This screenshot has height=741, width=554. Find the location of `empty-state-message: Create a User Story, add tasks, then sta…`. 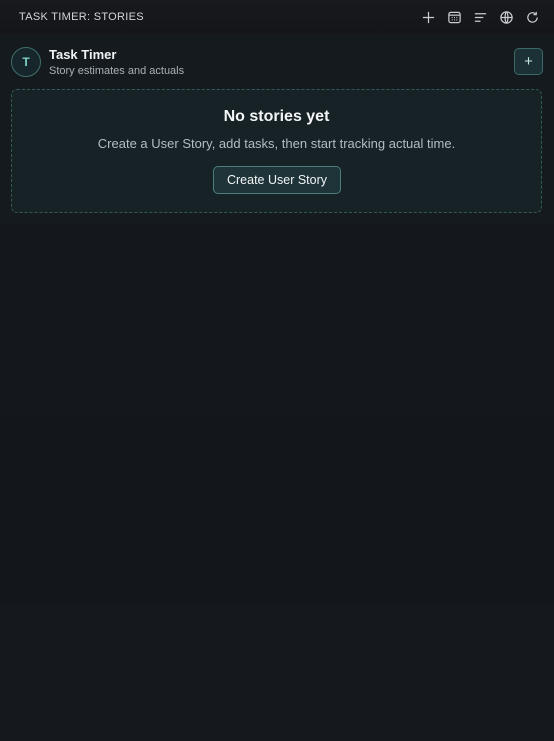

empty-state-message: Create a User Story, add tasks, then sta… is located at coordinates (276, 143).